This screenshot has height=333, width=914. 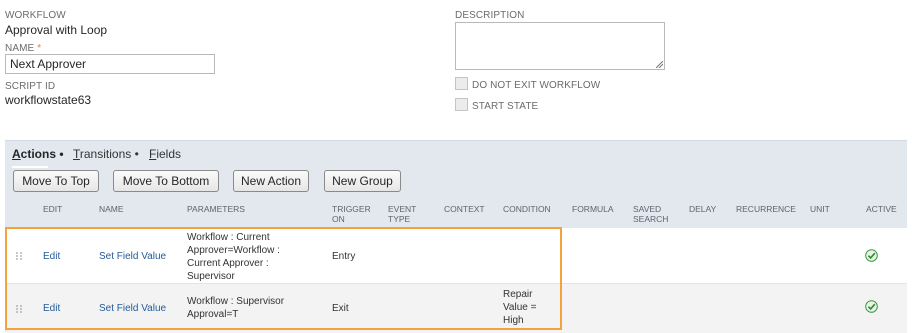 I want to click on parameters-line: Workflow : Current, so click(x=228, y=237).